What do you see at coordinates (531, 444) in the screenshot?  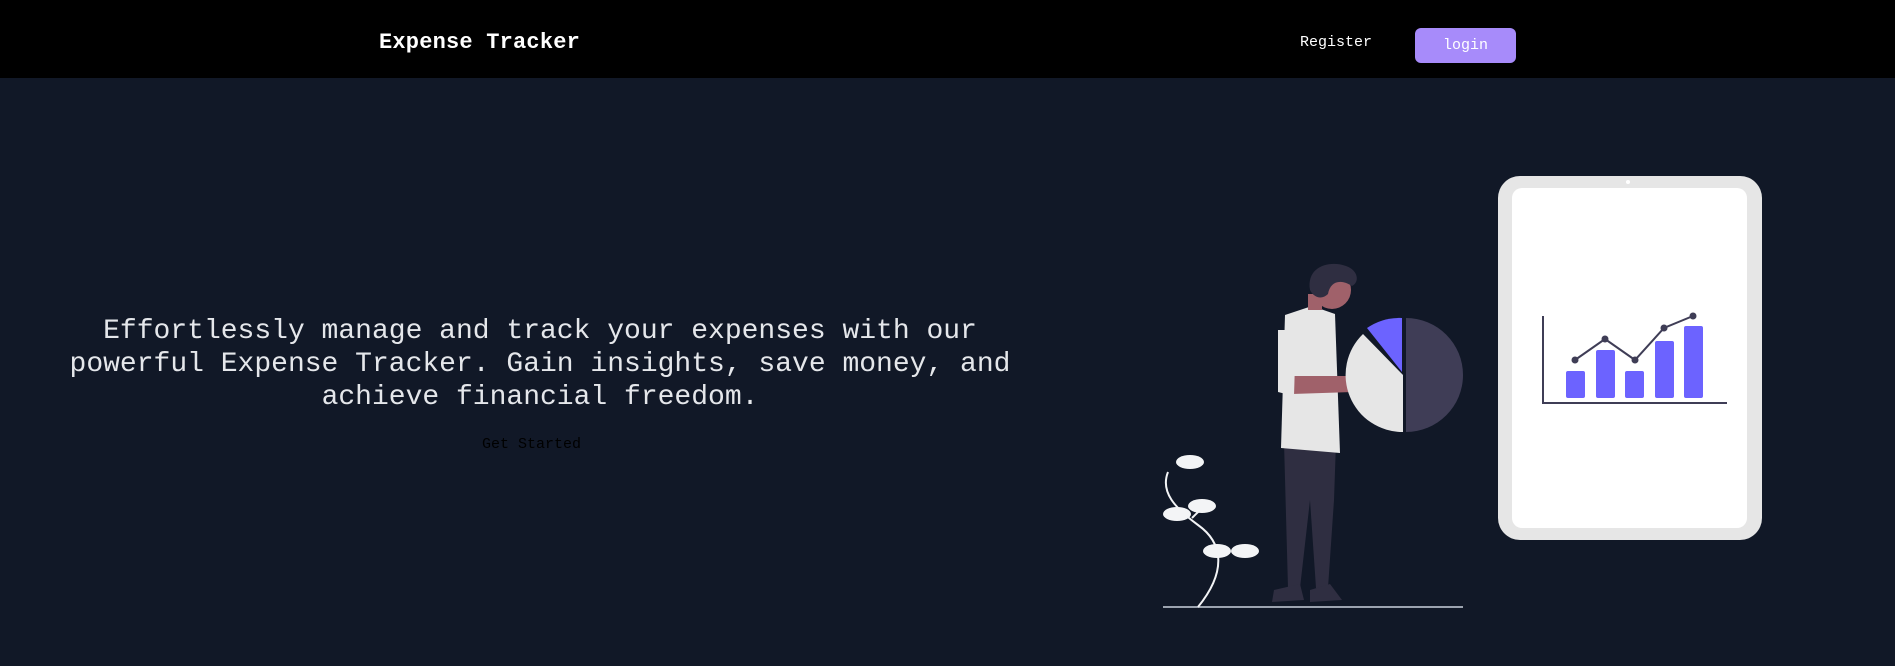 I see `get-started-button: Get Started` at bounding box center [531, 444].